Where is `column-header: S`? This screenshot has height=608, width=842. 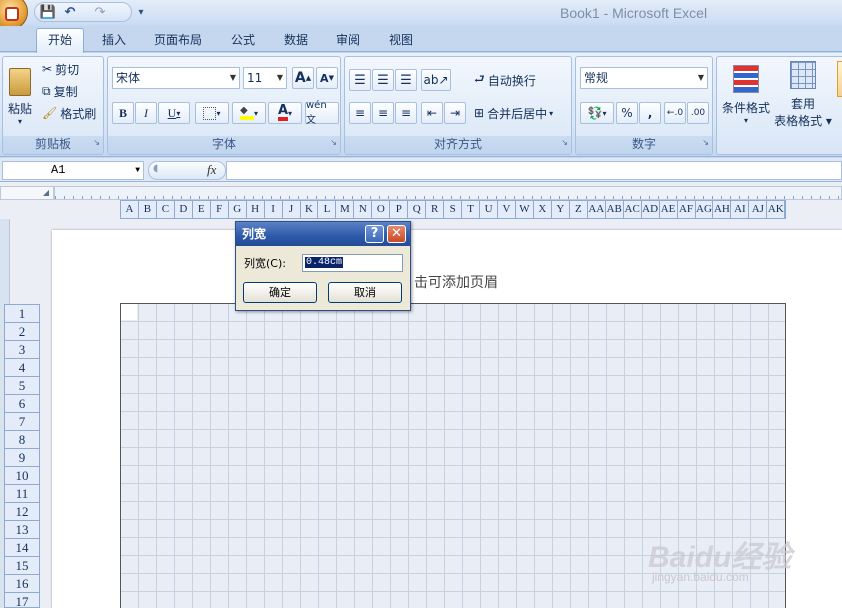 column-header: S is located at coordinates (453, 209).